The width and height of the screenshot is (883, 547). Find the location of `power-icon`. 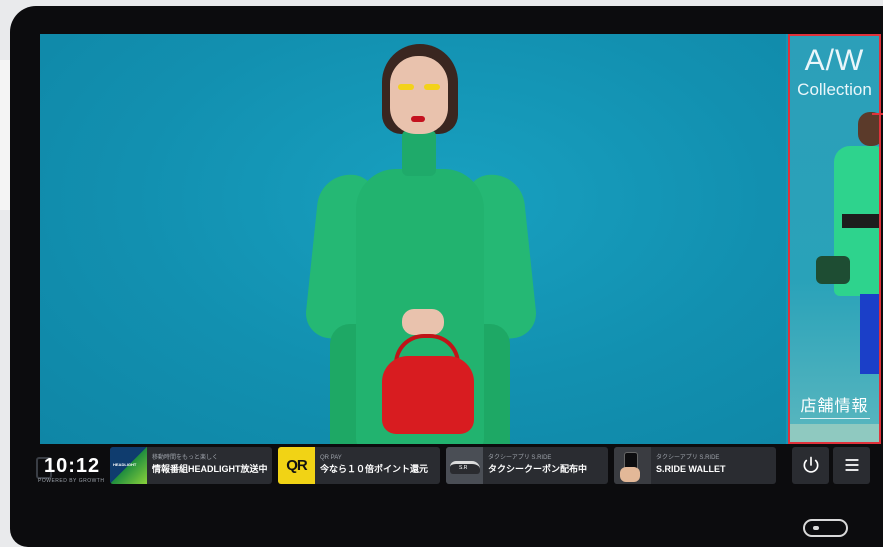

power-icon is located at coordinates (810, 464).